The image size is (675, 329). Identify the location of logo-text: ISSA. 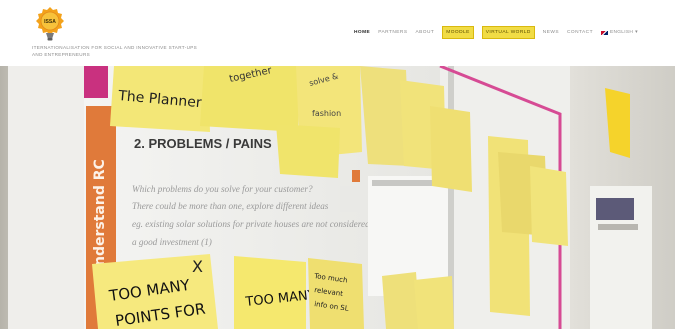
(50, 22).